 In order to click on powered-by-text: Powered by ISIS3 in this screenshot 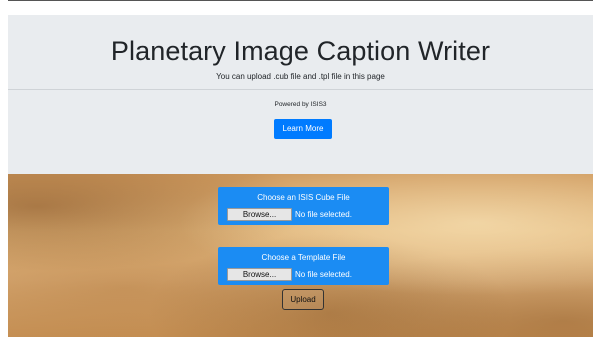, I will do `click(300, 104)`.